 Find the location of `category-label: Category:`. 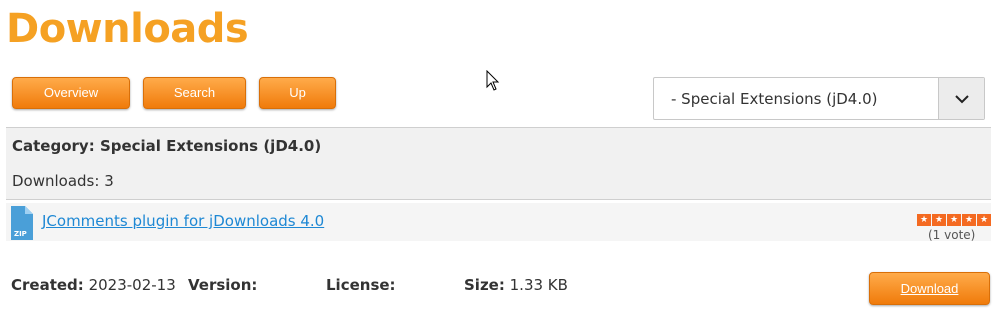

category-label: Category: is located at coordinates (53, 146).